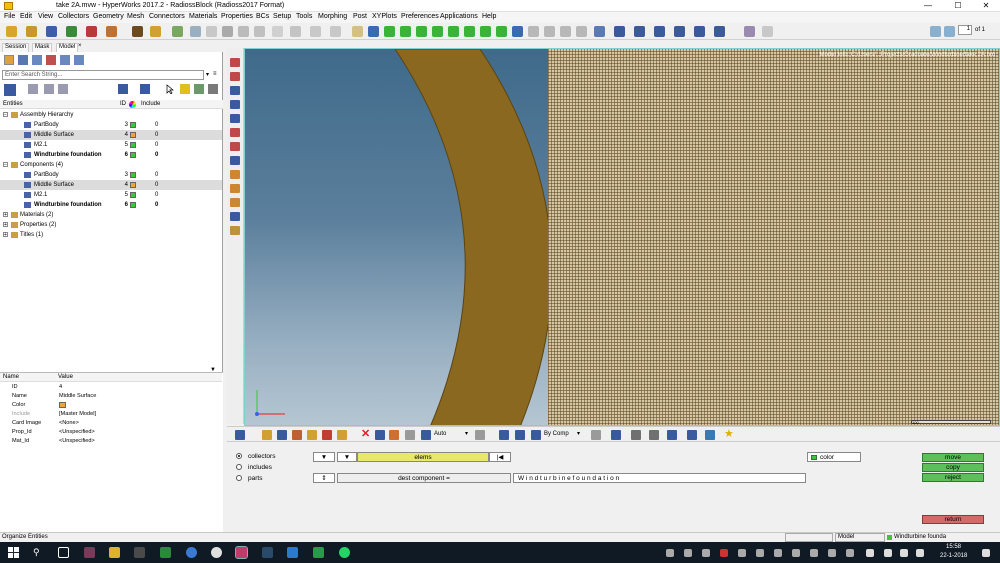 This screenshot has width=1000, height=563. Describe the element at coordinates (282, 16) in the screenshot. I see `menu-setup: Setup` at that location.